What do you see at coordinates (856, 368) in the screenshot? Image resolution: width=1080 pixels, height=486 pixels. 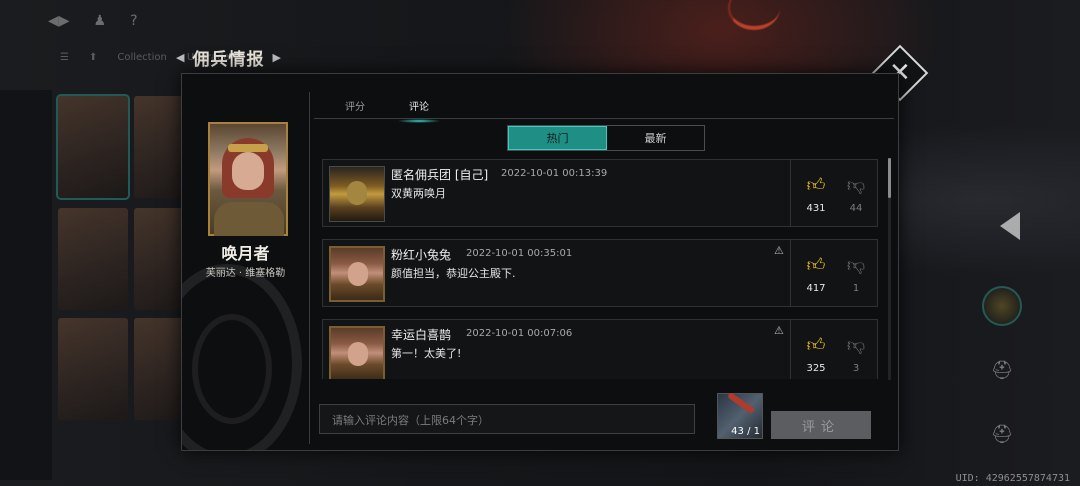 I see `dislike-count: 3` at bounding box center [856, 368].